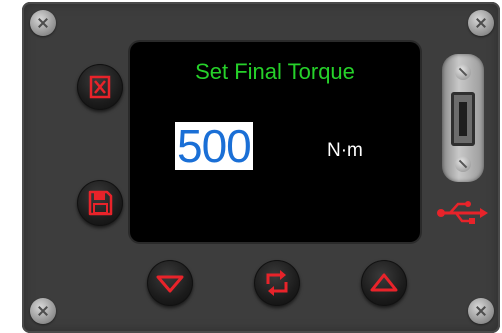 This screenshot has height=333, width=502. What do you see at coordinates (275, 71) in the screenshot?
I see `screen-title: Set Final Torque` at bounding box center [275, 71].